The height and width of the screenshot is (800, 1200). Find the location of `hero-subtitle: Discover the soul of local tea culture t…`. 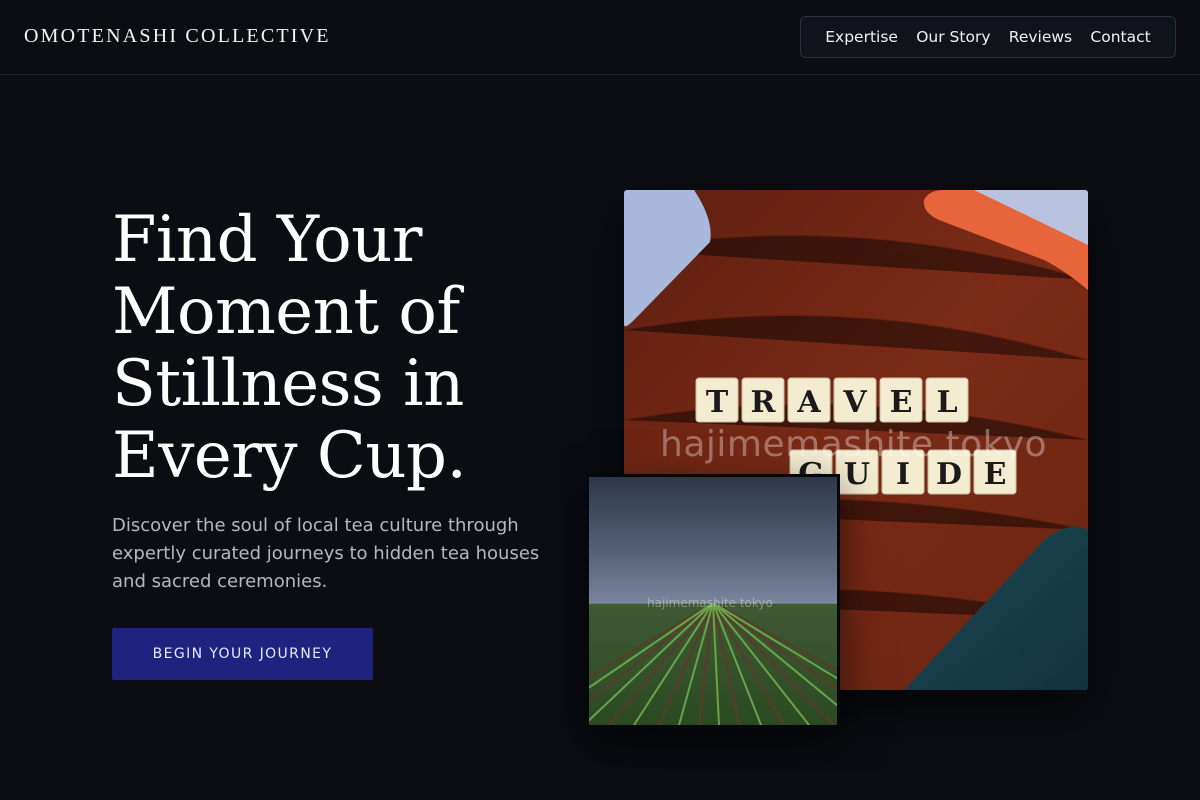

hero-subtitle: Discover the soul of local tea culture t… is located at coordinates (326, 553).